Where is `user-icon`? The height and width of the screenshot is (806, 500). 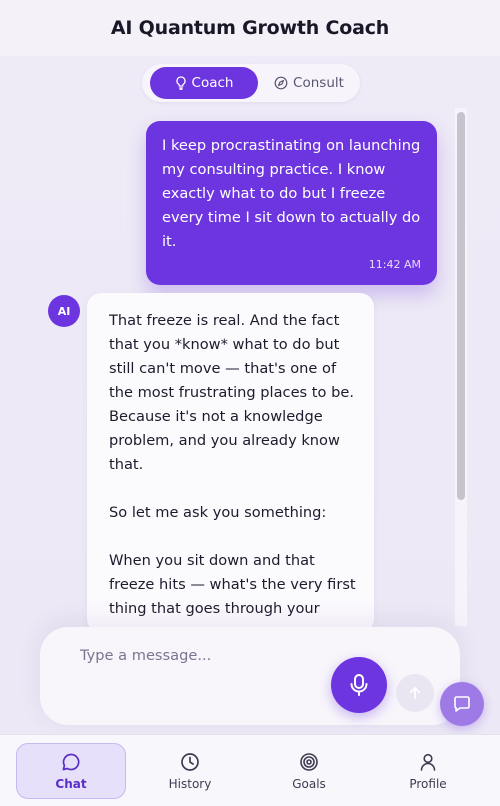 user-icon is located at coordinates (428, 762).